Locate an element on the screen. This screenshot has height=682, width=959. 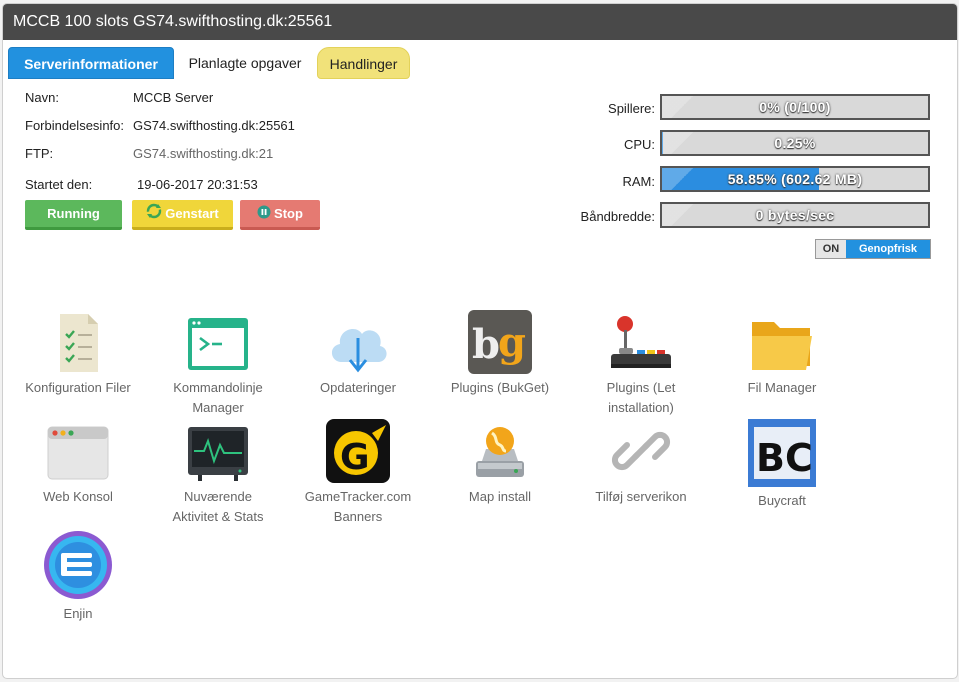
app-label: Map install is located at coordinates (500, 496).